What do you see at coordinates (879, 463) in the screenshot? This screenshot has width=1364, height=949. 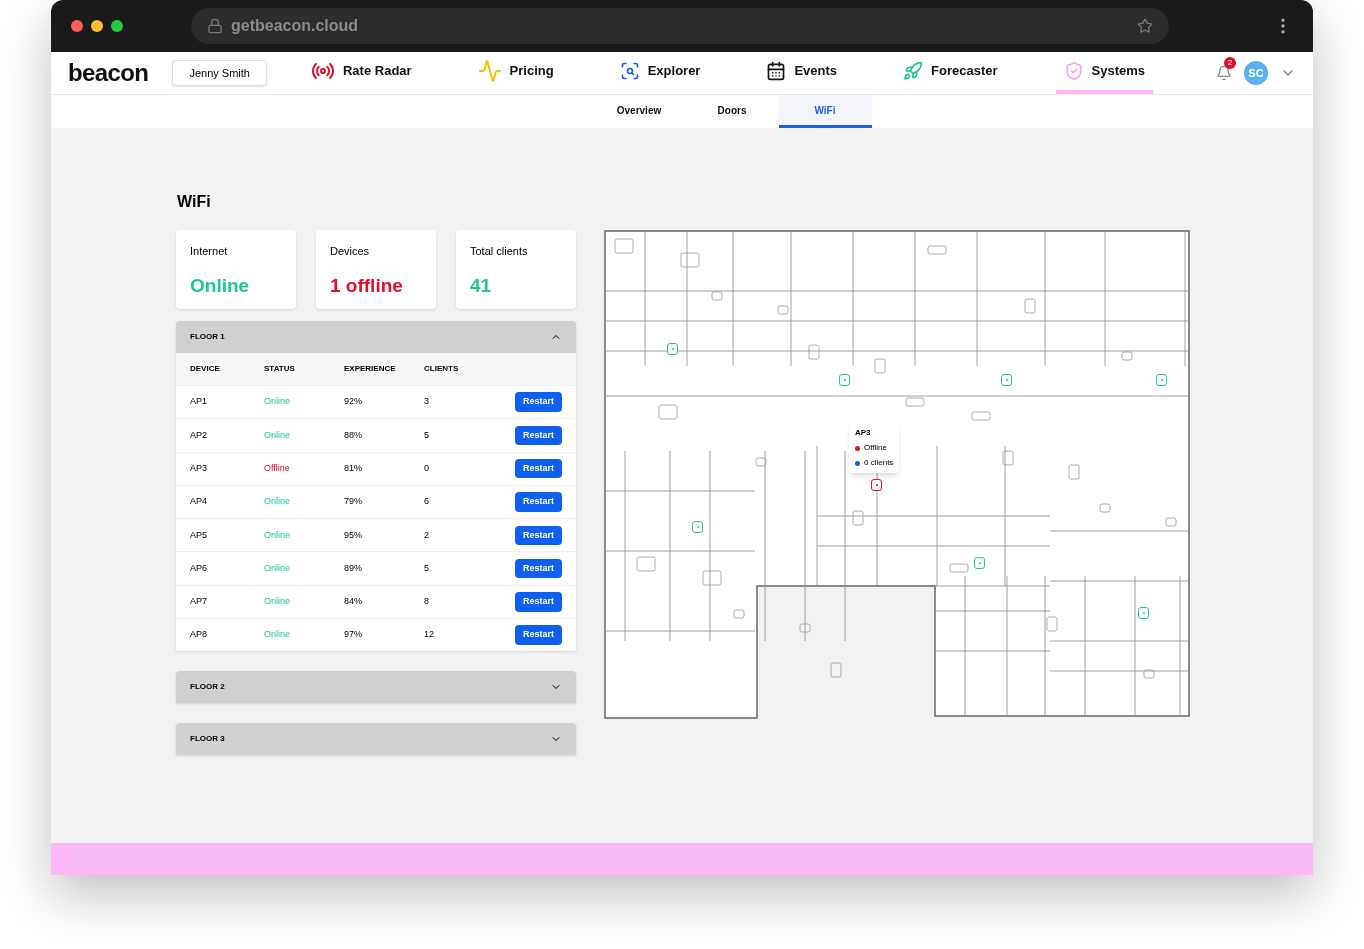 I see `tooltip-clients: 0 clients` at bounding box center [879, 463].